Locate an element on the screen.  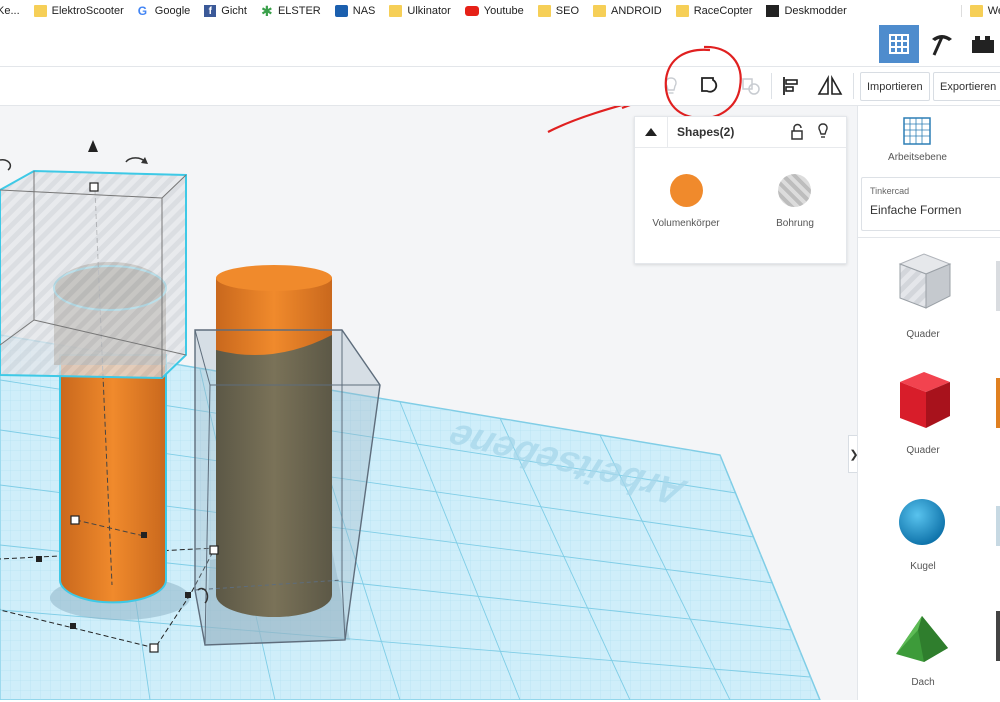
3d-design-view-button is located at coordinates (899, 44).